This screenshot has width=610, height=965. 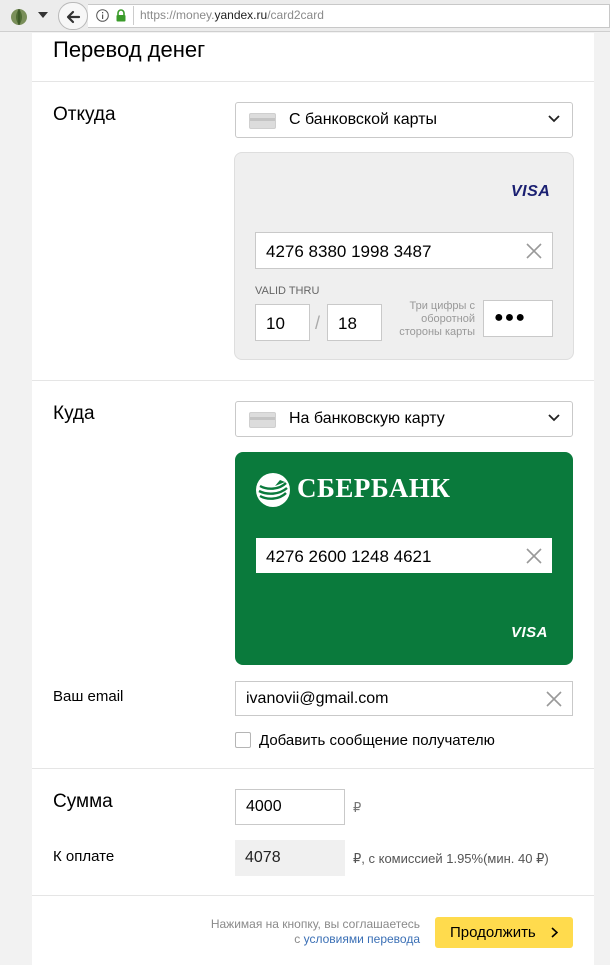 What do you see at coordinates (84, 114) in the screenshot?
I see `from-label: Откуда` at bounding box center [84, 114].